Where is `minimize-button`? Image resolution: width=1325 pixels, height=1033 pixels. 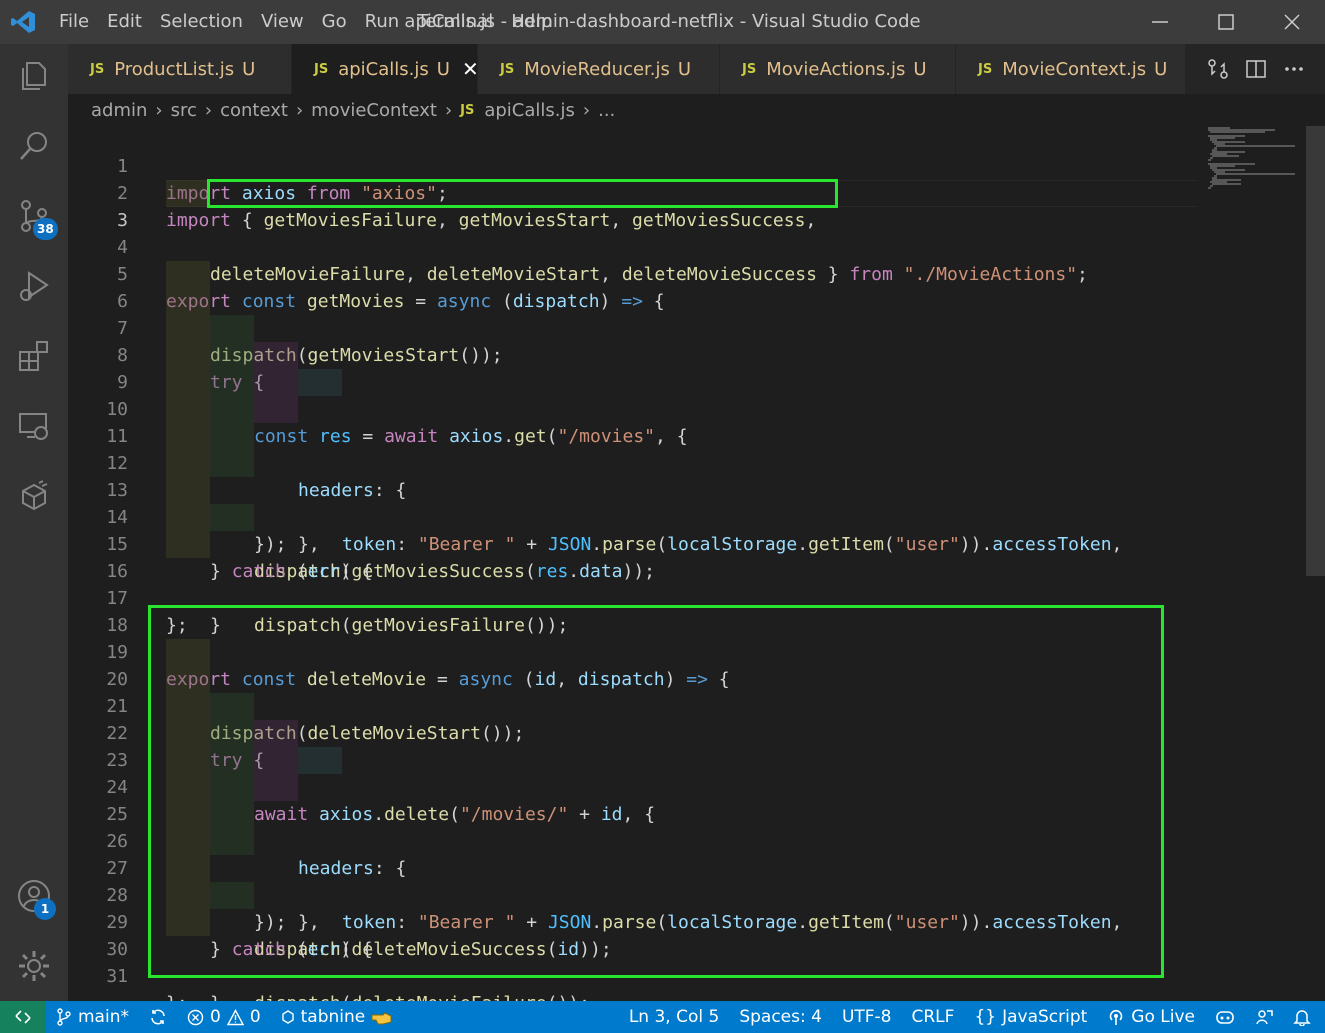 minimize-button is located at coordinates (1160, 22).